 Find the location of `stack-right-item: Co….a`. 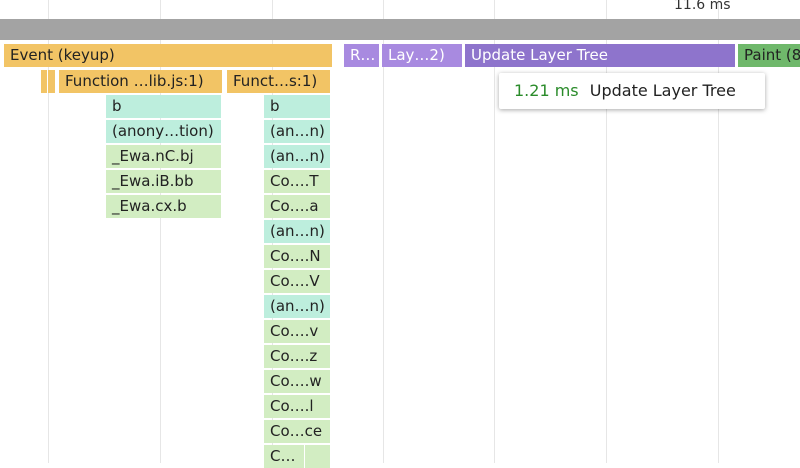

stack-right-item: Co….a is located at coordinates (297, 206).